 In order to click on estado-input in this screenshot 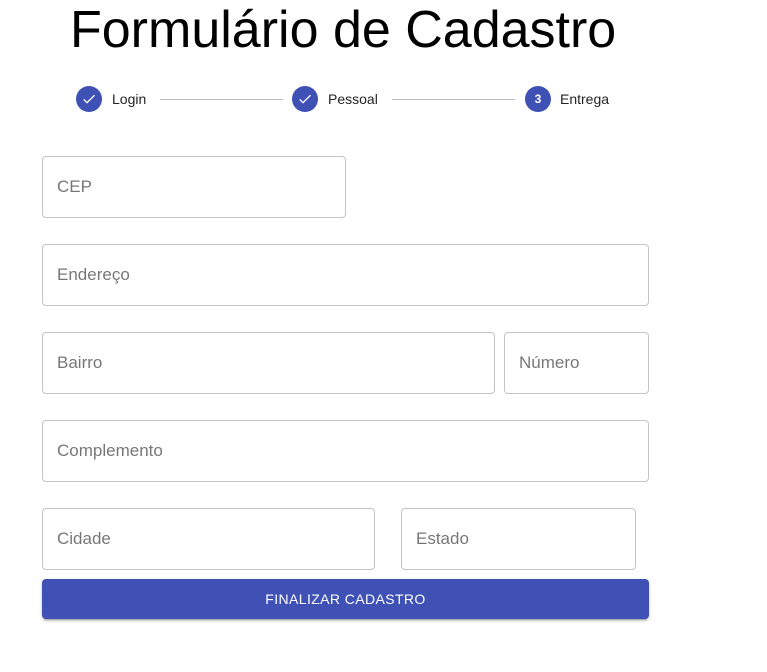, I will do `click(518, 539)`.